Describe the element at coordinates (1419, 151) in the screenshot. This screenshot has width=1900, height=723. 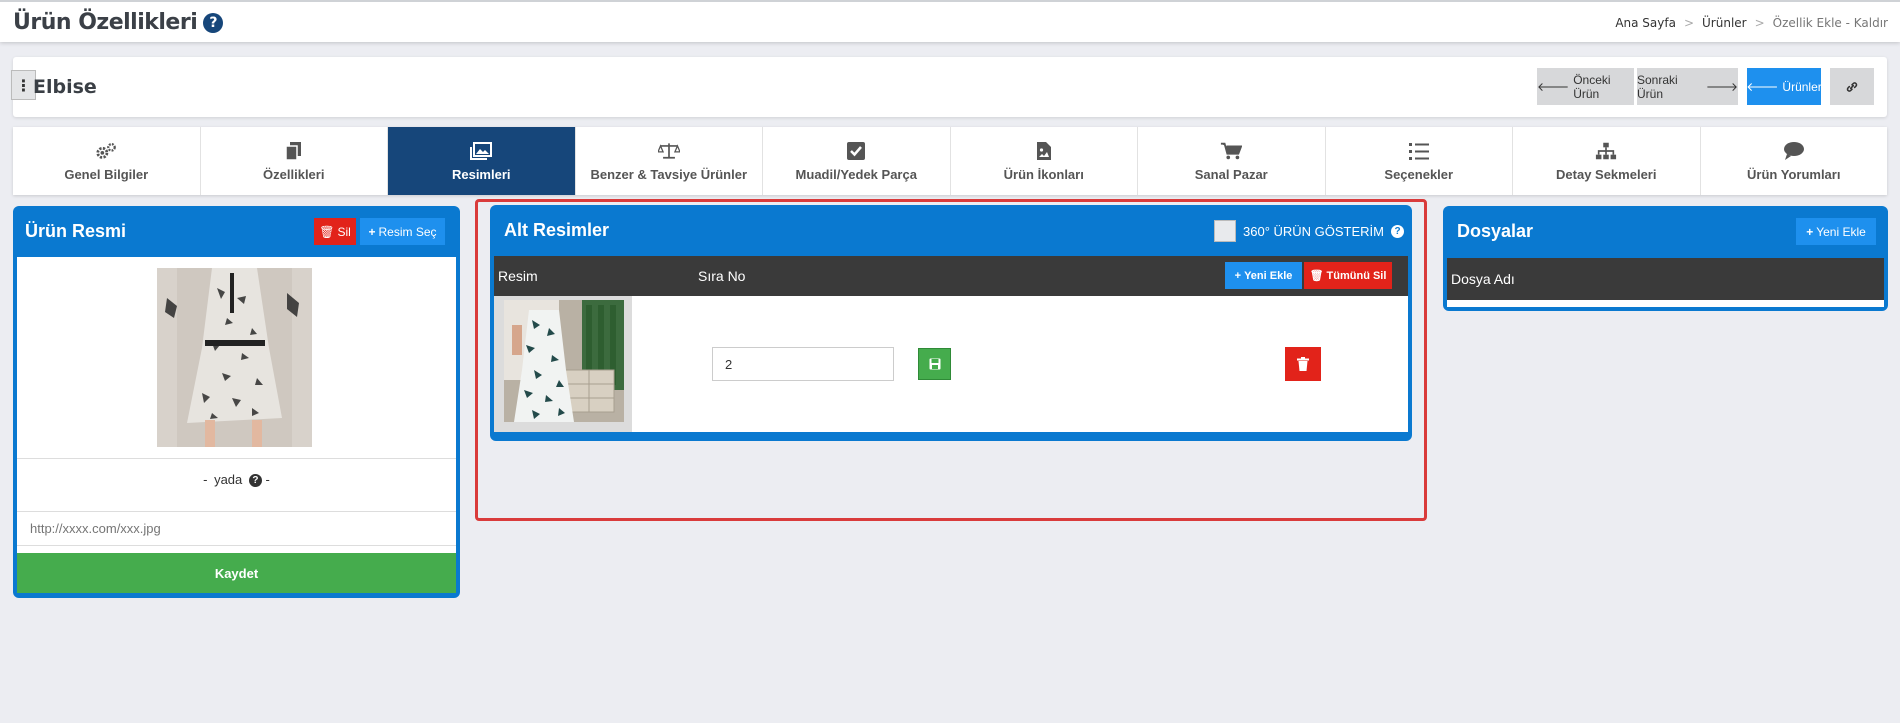
I see `list-icon` at that location.